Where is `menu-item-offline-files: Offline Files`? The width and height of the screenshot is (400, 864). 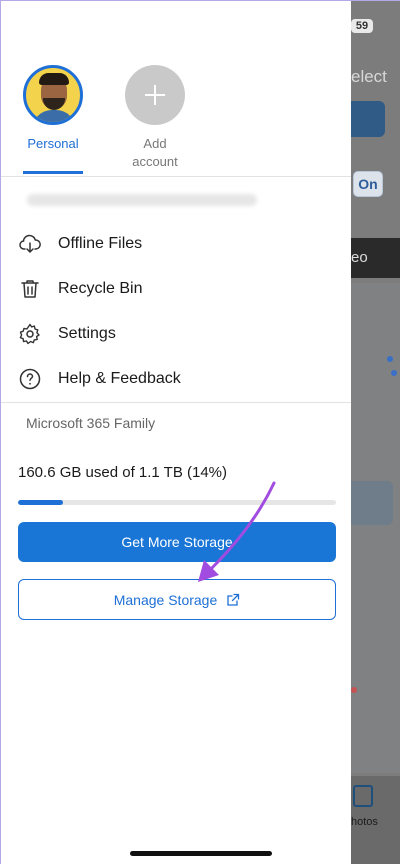
menu-item-offline-files: Offline Files is located at coordinates (176, 243).